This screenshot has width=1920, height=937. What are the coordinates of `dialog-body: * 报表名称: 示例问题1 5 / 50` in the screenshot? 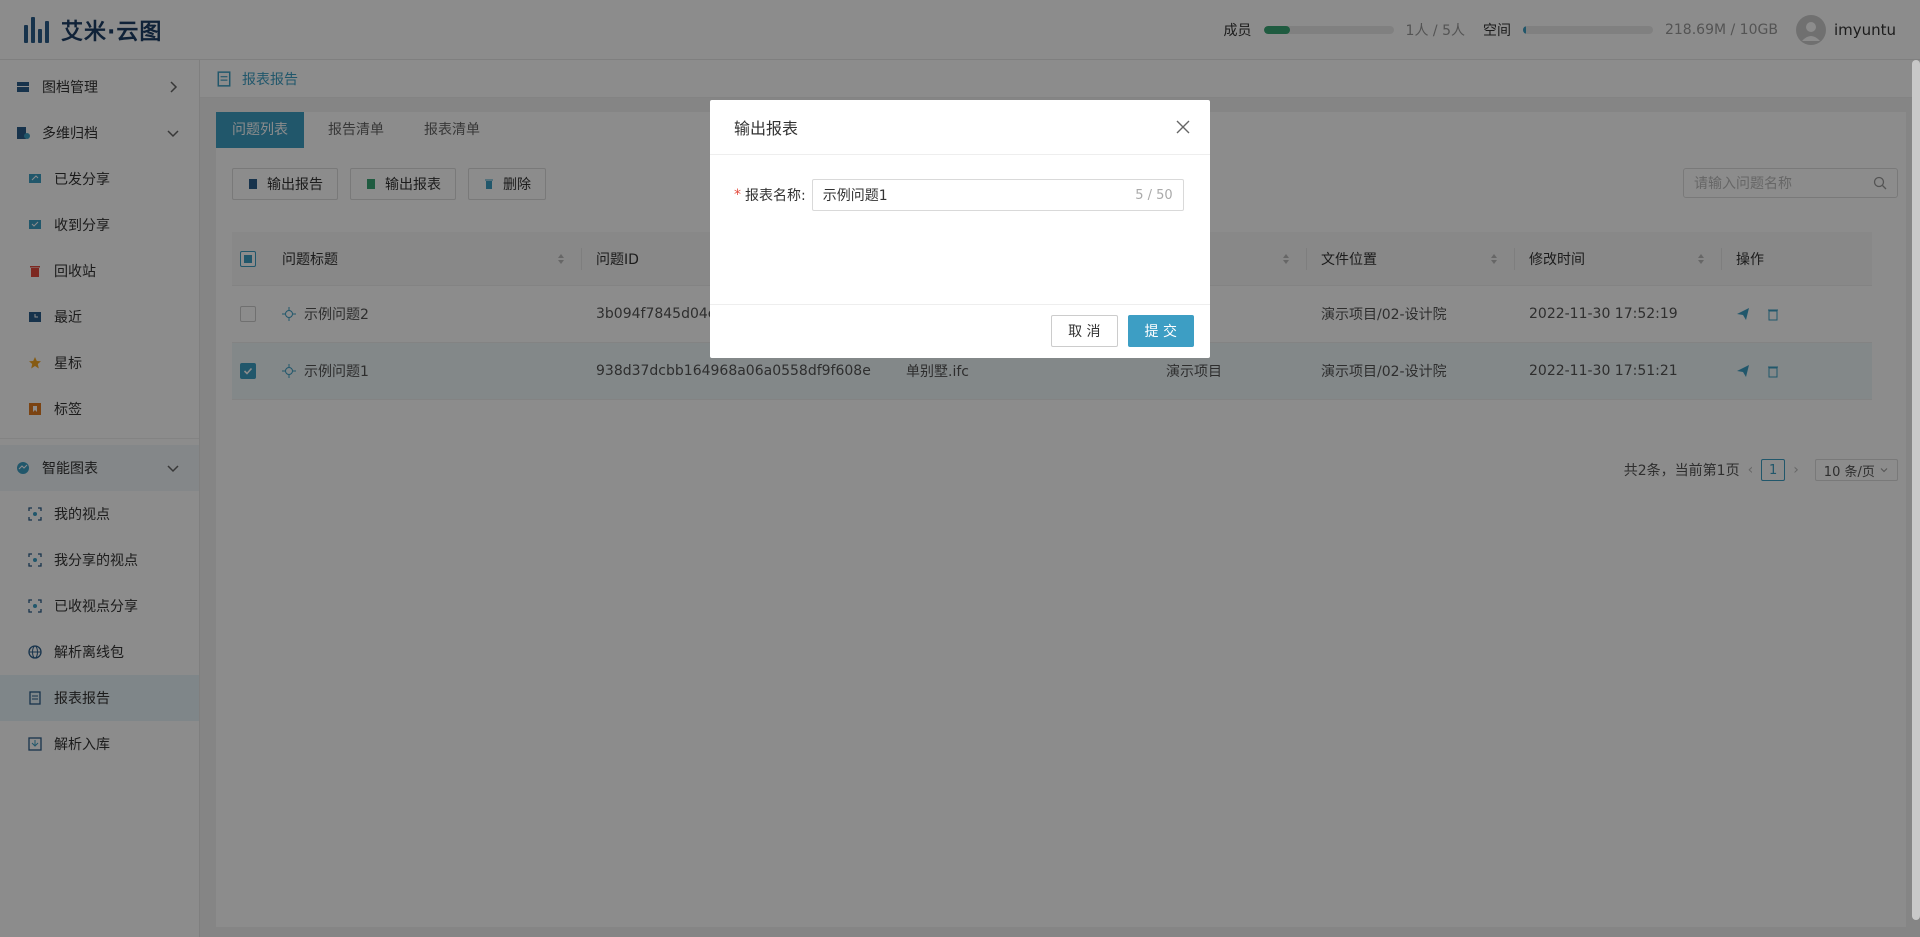 It's located at (960, 230).